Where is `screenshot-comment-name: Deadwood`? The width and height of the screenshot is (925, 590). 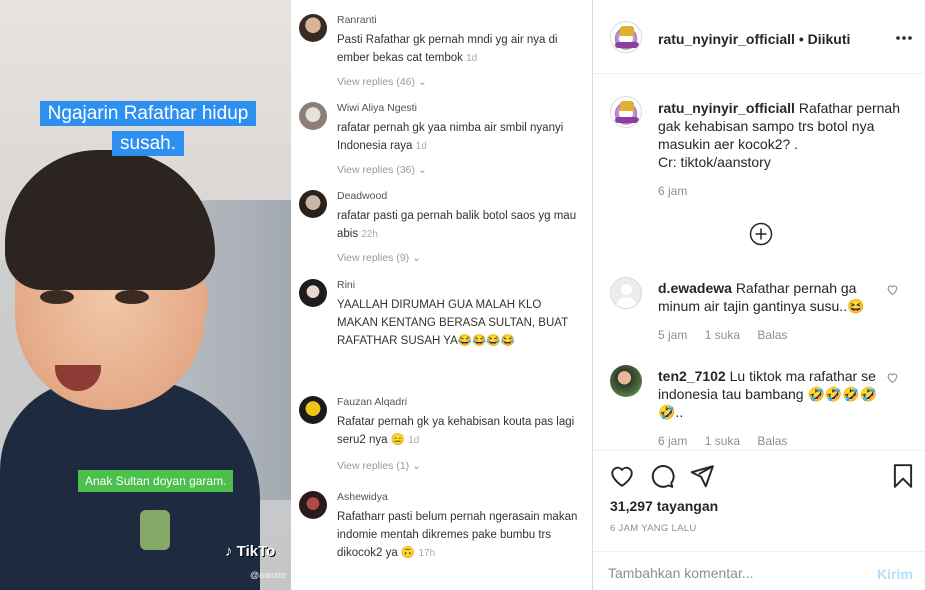 screenshot-comment-name: Deadwood is located at coordinates (362, 196).